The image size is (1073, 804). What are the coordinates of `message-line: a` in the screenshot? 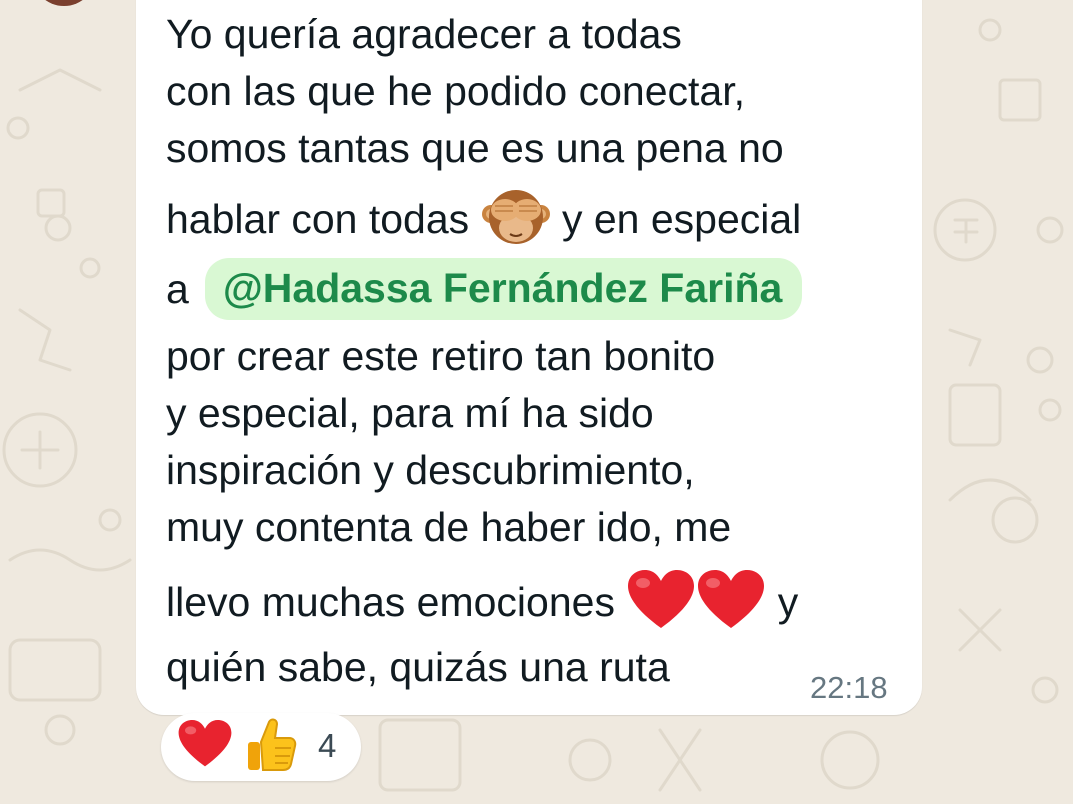 It's located at (177, 289).